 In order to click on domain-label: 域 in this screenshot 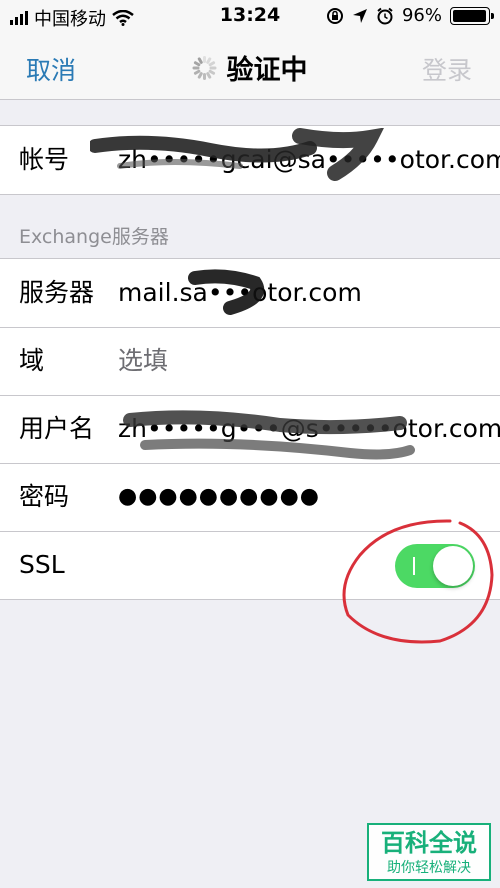, I will do `click(32, 360)`.